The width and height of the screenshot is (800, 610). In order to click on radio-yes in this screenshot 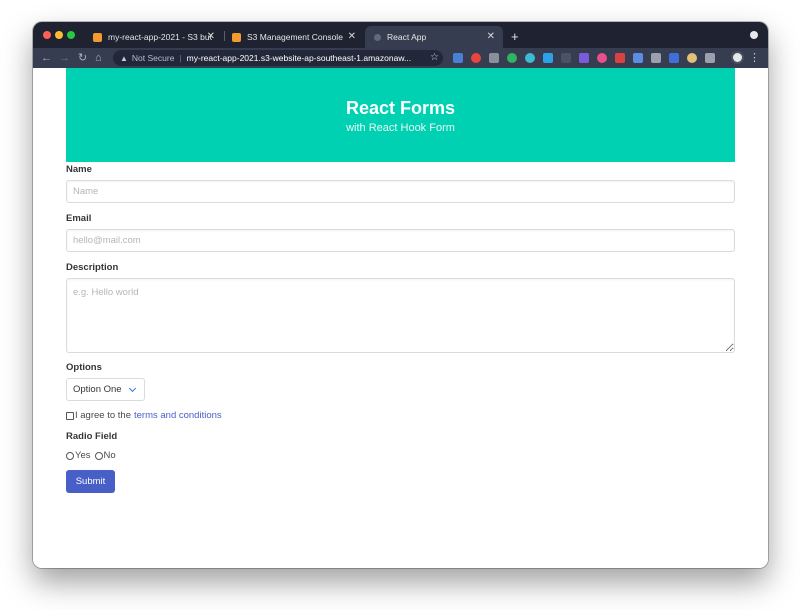, I will do `click(70, 455)`.